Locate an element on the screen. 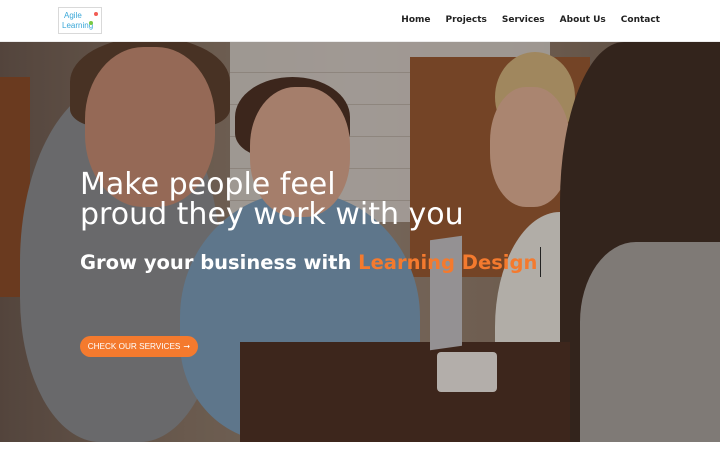 The image size is (720, 450). page-bottom-strip is located at coordinates (360, 446).